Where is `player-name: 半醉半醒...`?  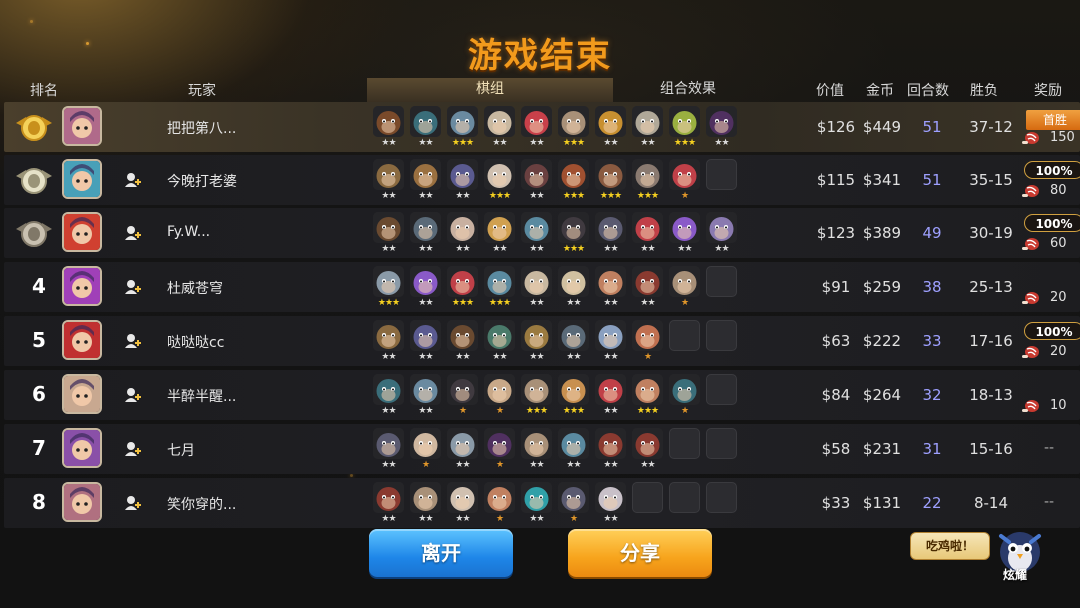
player-name: 半醉半醒... is located at coordinates (201, 396).